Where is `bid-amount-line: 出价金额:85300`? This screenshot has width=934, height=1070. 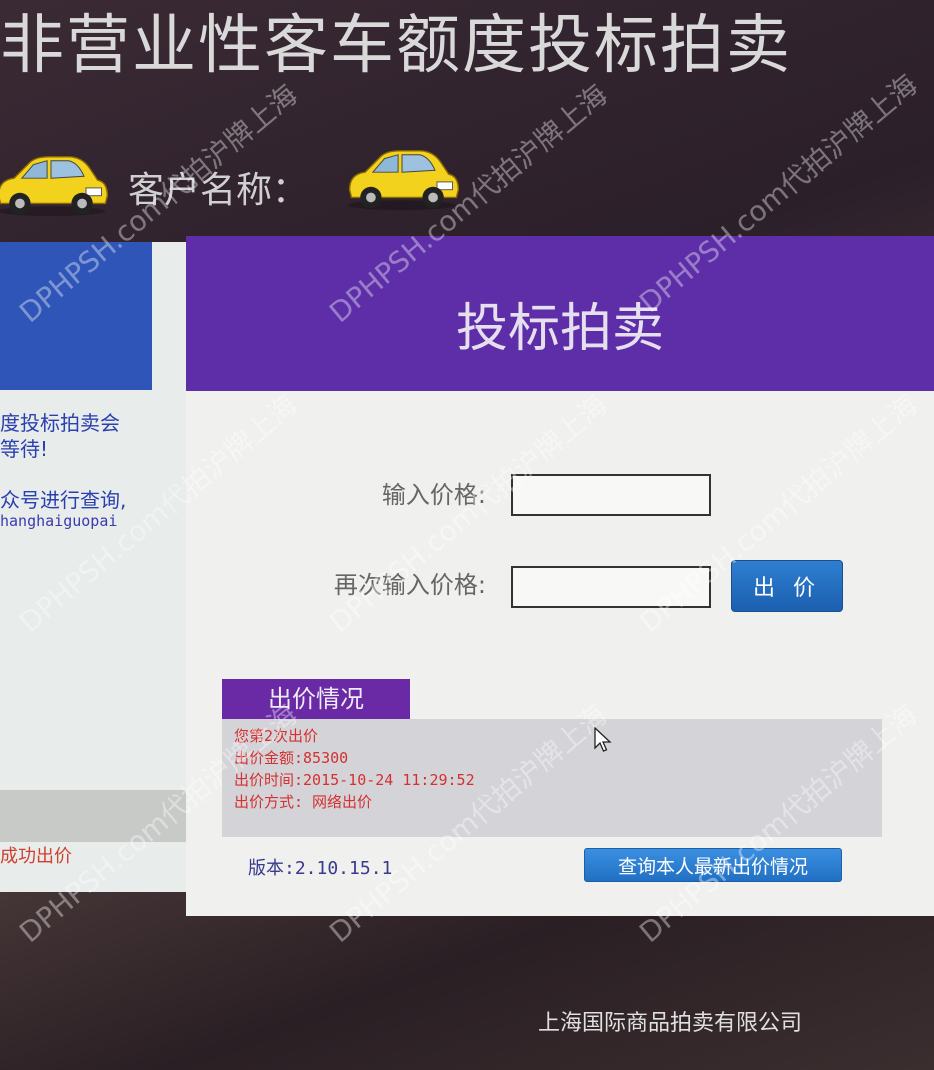 bid-amount-line: 出价金额:85300 is located at coordinates (291, 758).